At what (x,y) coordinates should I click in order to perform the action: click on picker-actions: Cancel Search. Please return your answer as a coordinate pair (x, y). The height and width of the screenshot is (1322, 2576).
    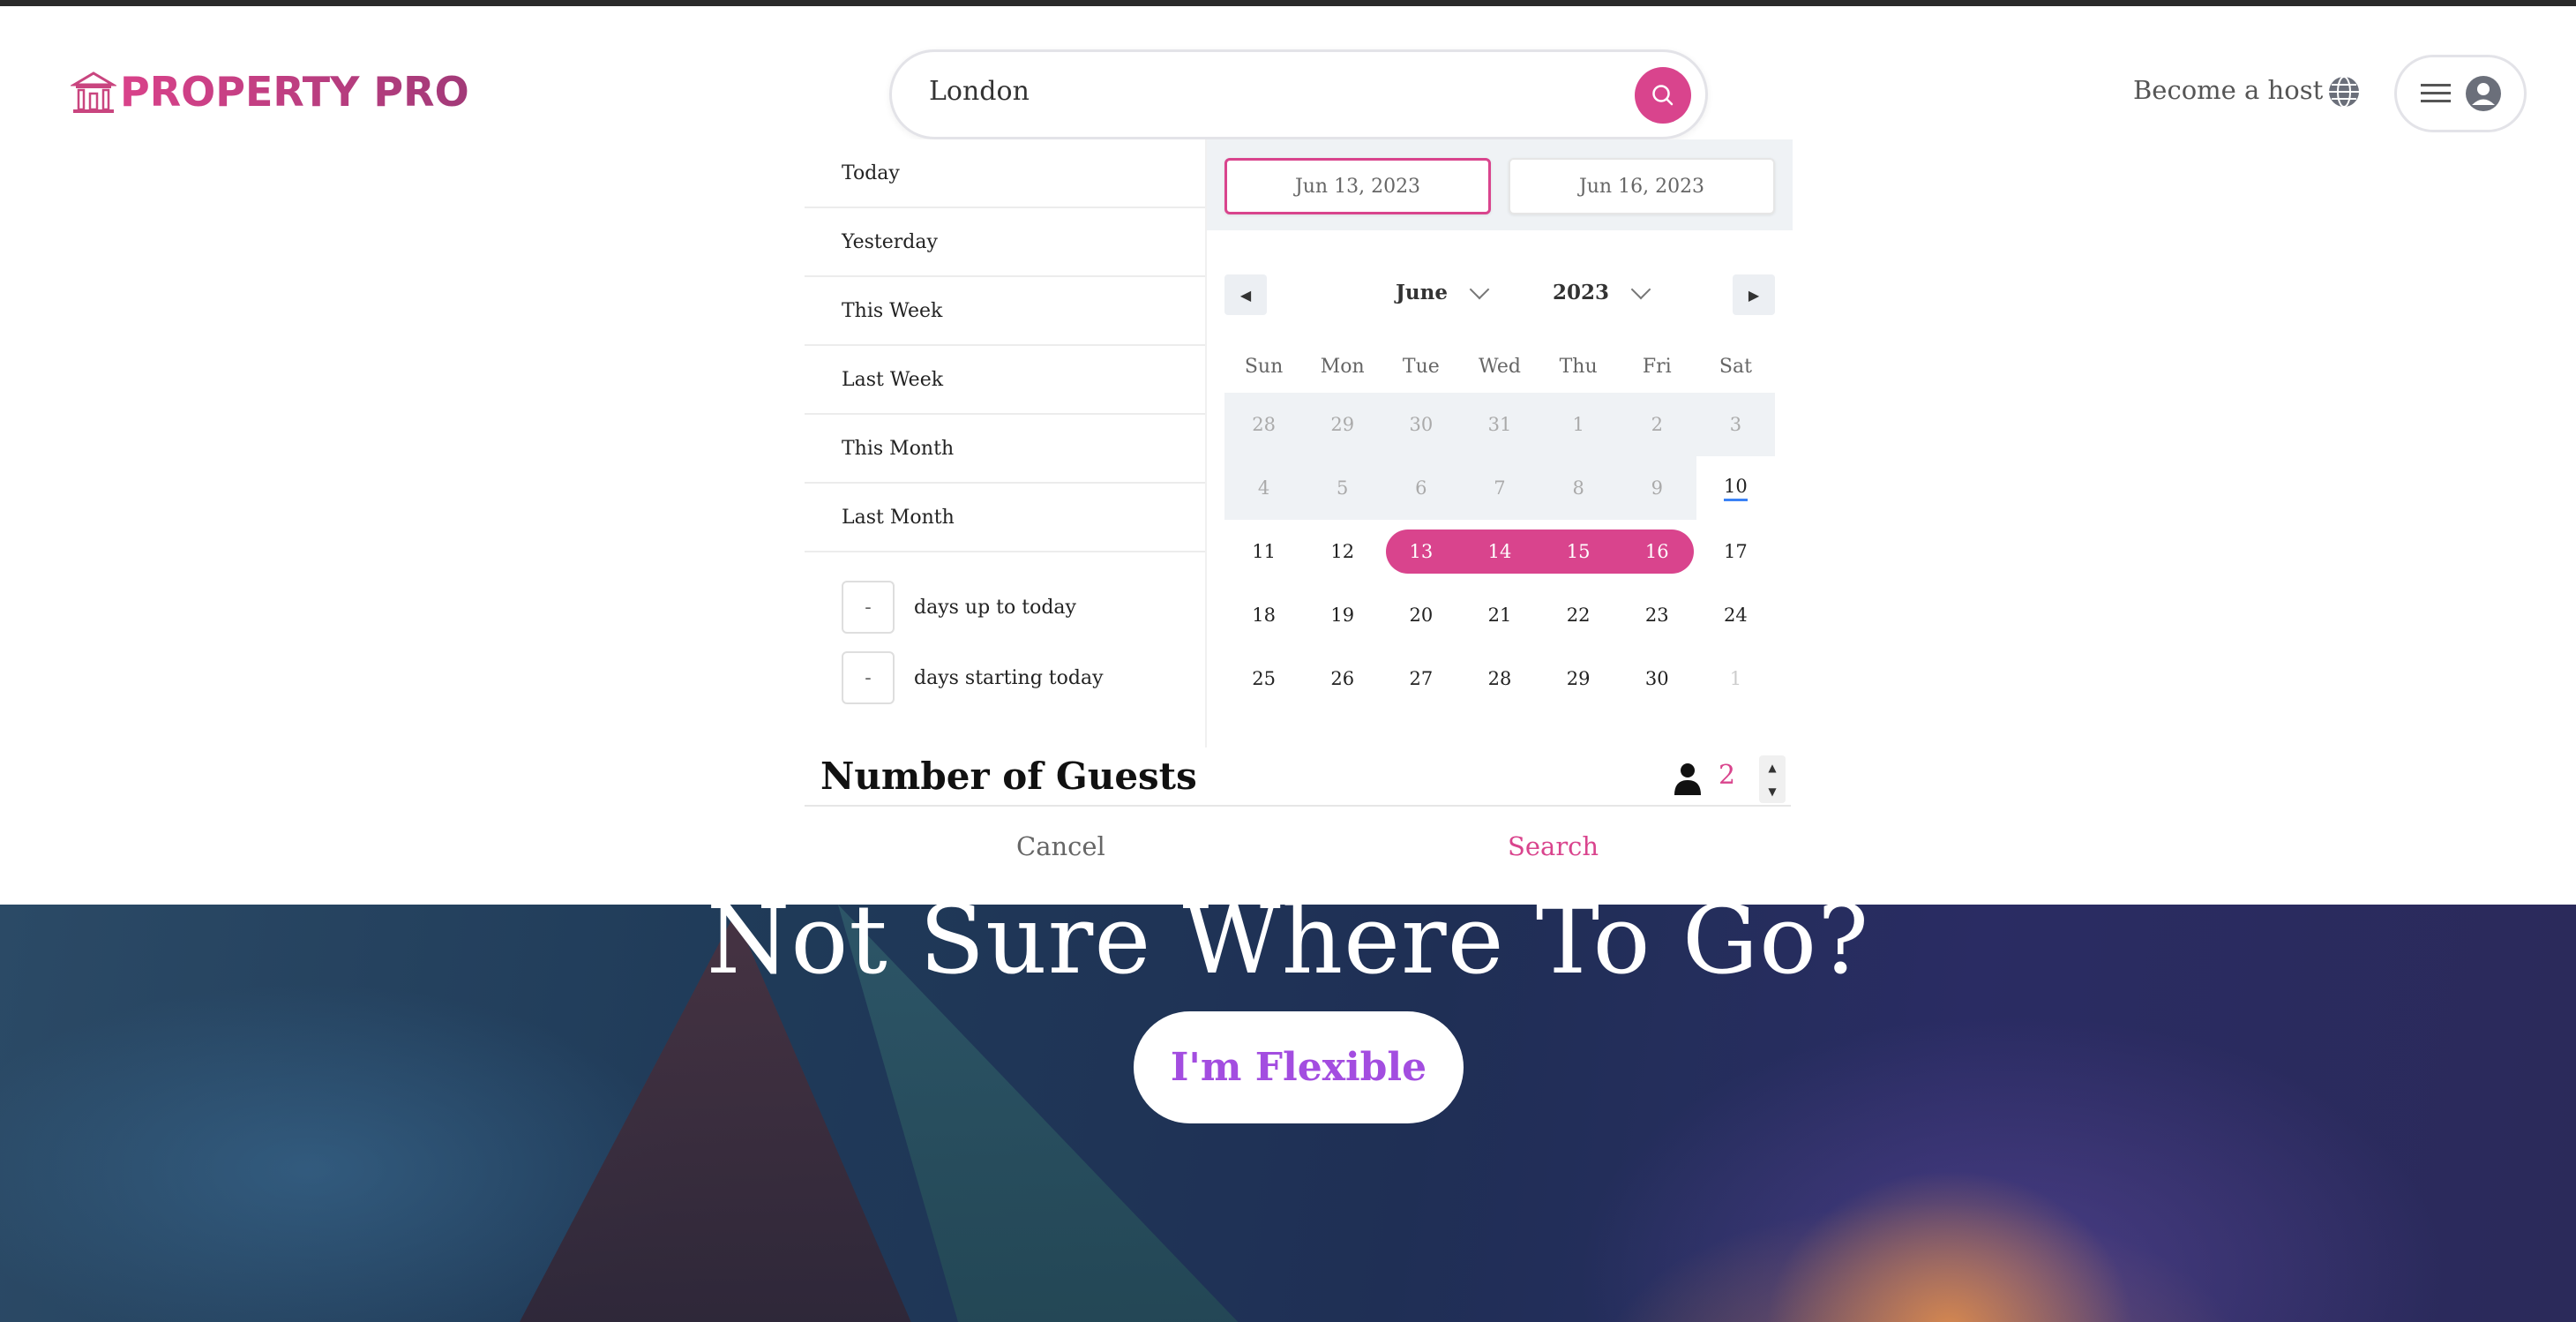
    Looking at the image, I should click on (1298, 855).